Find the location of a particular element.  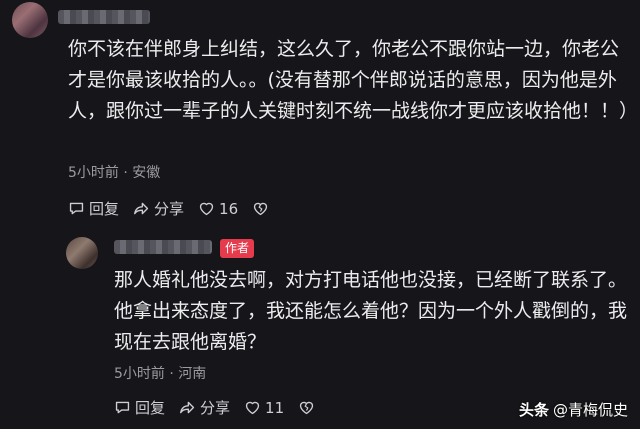

reply-meta: 5小时前 · 河南 is located at coordinates (160, 373).